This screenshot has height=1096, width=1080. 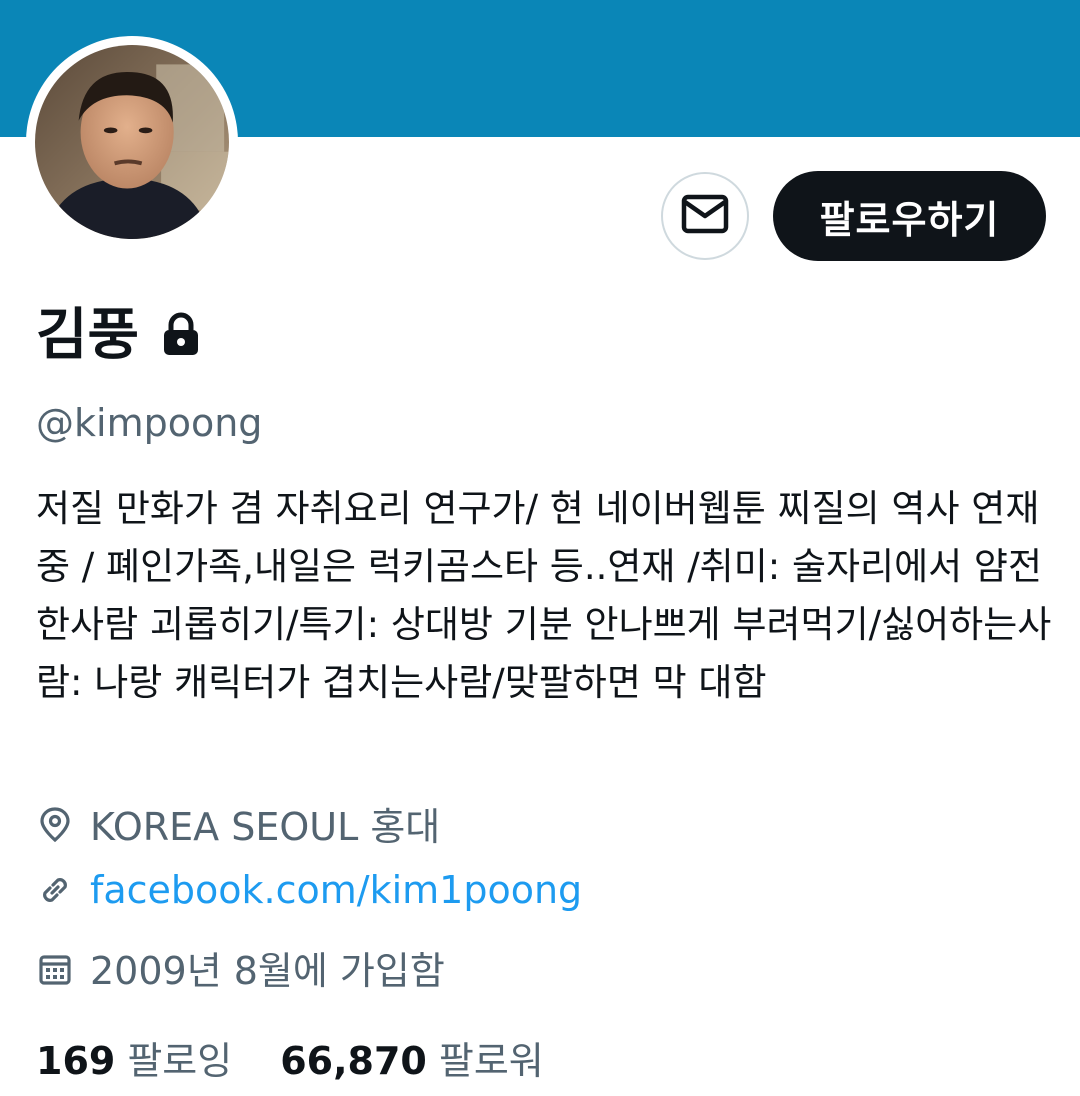 I want to click on envelope-icon, so click(x=705, y=216).